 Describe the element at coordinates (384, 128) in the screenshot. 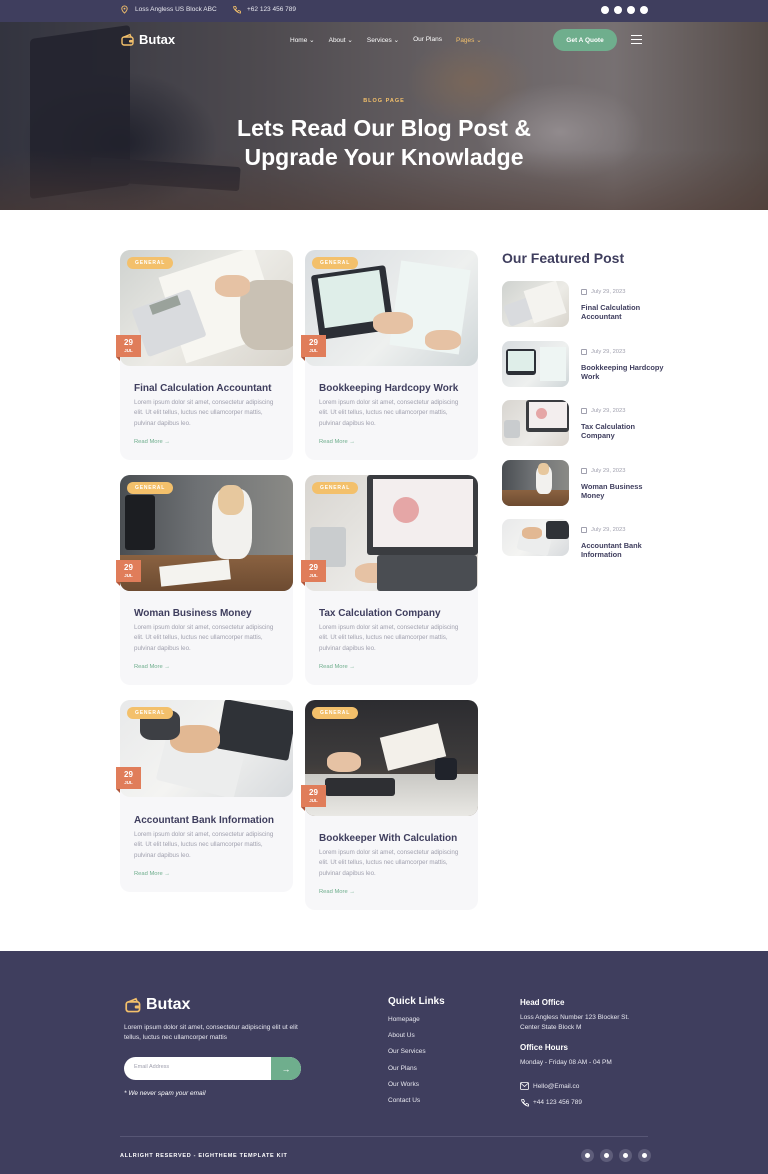

I see `hero-title-line-1: Lets Read Our Blog Post &` at that location.